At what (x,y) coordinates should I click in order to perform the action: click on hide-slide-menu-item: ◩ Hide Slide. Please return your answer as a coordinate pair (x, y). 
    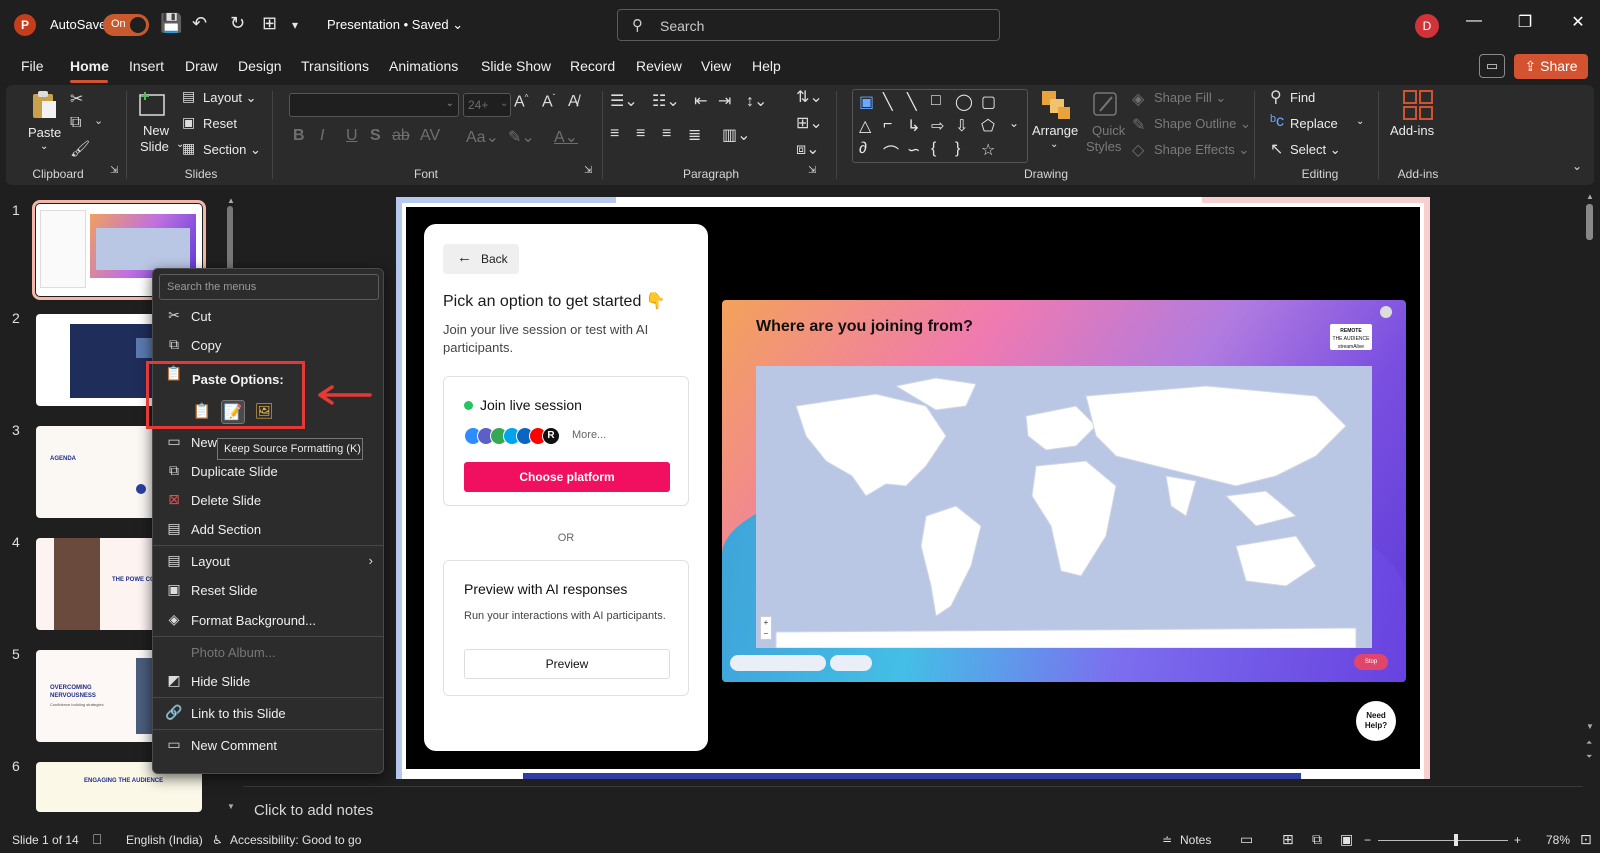
    Looking at the image, I should click on (268, 681).